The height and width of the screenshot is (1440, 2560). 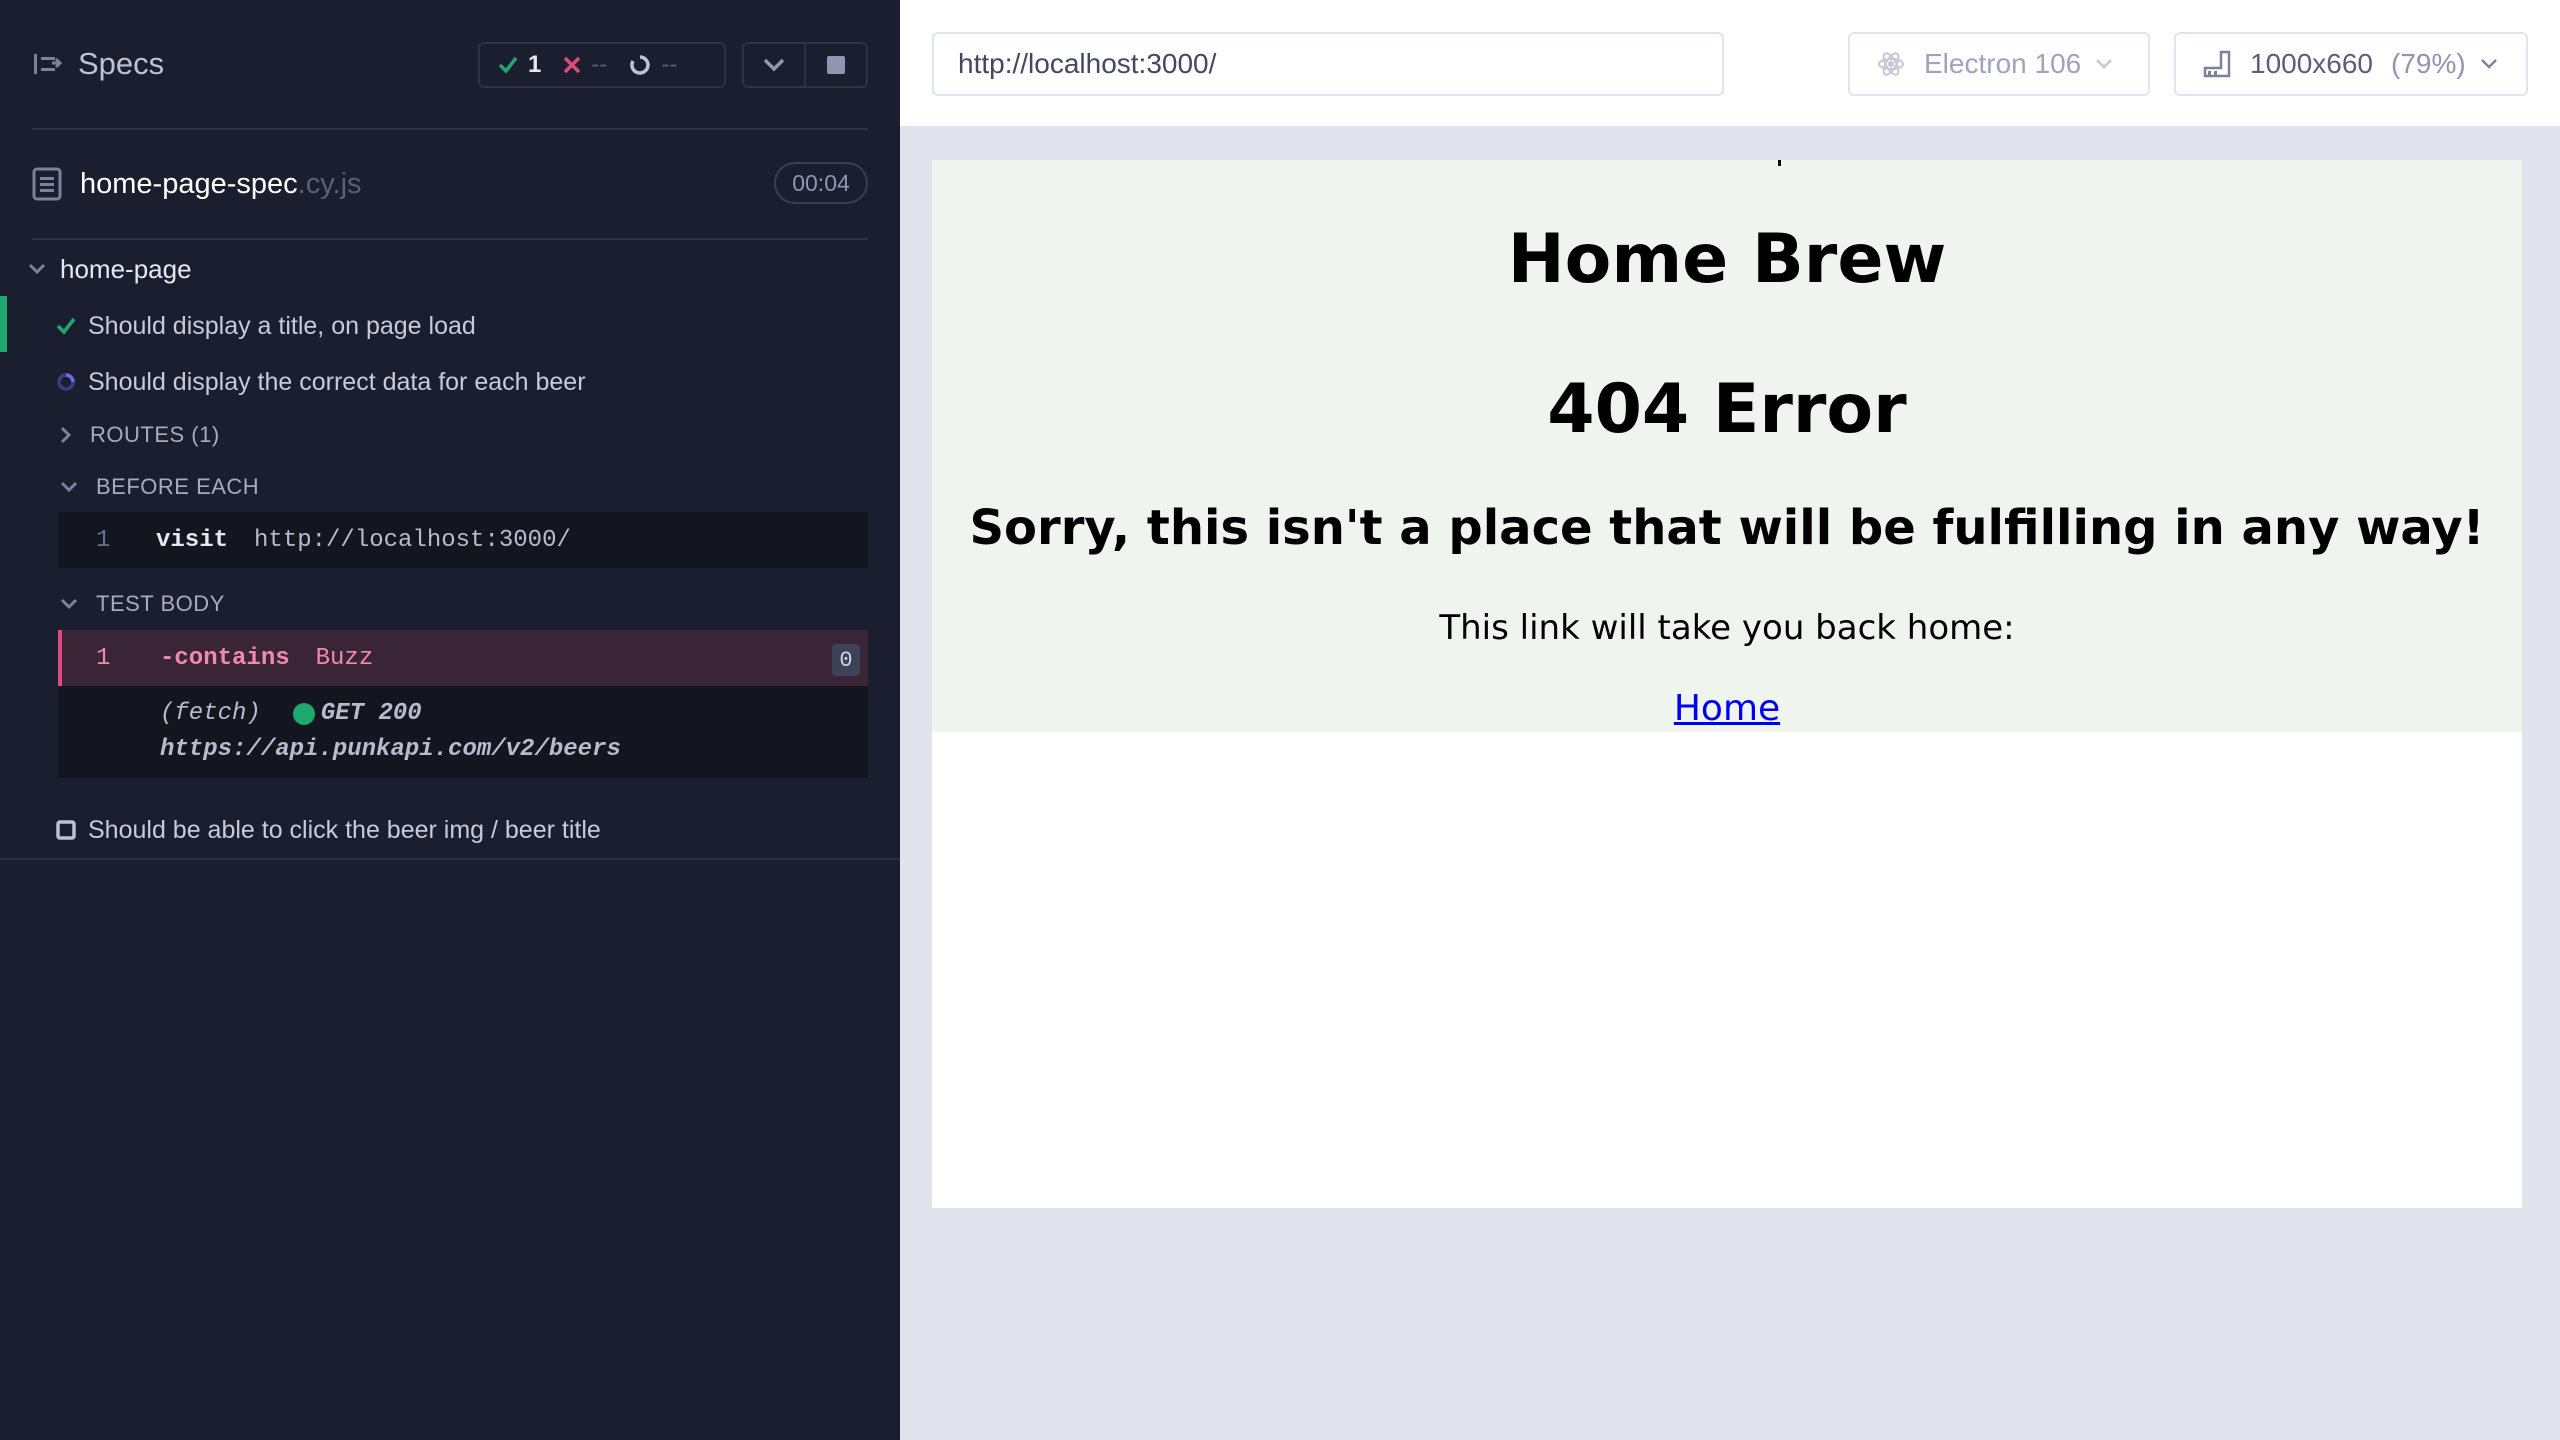 I want to click on routes-label: ROUTES (1), so click(x=155, y=434).